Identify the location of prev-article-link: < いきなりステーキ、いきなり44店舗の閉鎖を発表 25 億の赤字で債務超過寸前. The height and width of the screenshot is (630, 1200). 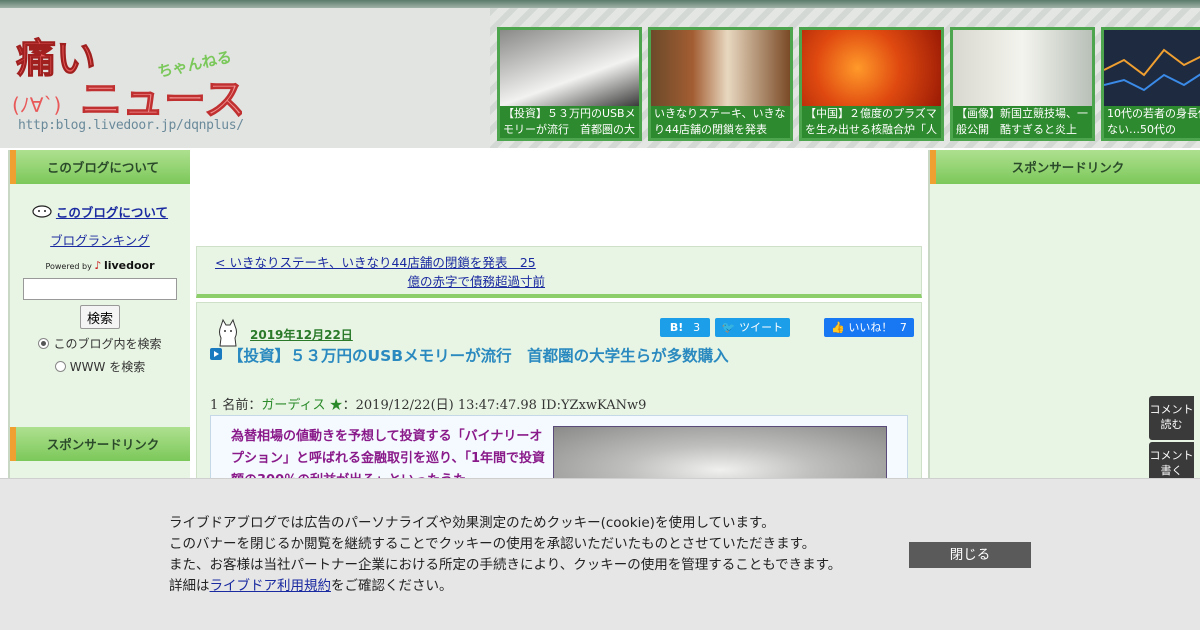
(380, 272).